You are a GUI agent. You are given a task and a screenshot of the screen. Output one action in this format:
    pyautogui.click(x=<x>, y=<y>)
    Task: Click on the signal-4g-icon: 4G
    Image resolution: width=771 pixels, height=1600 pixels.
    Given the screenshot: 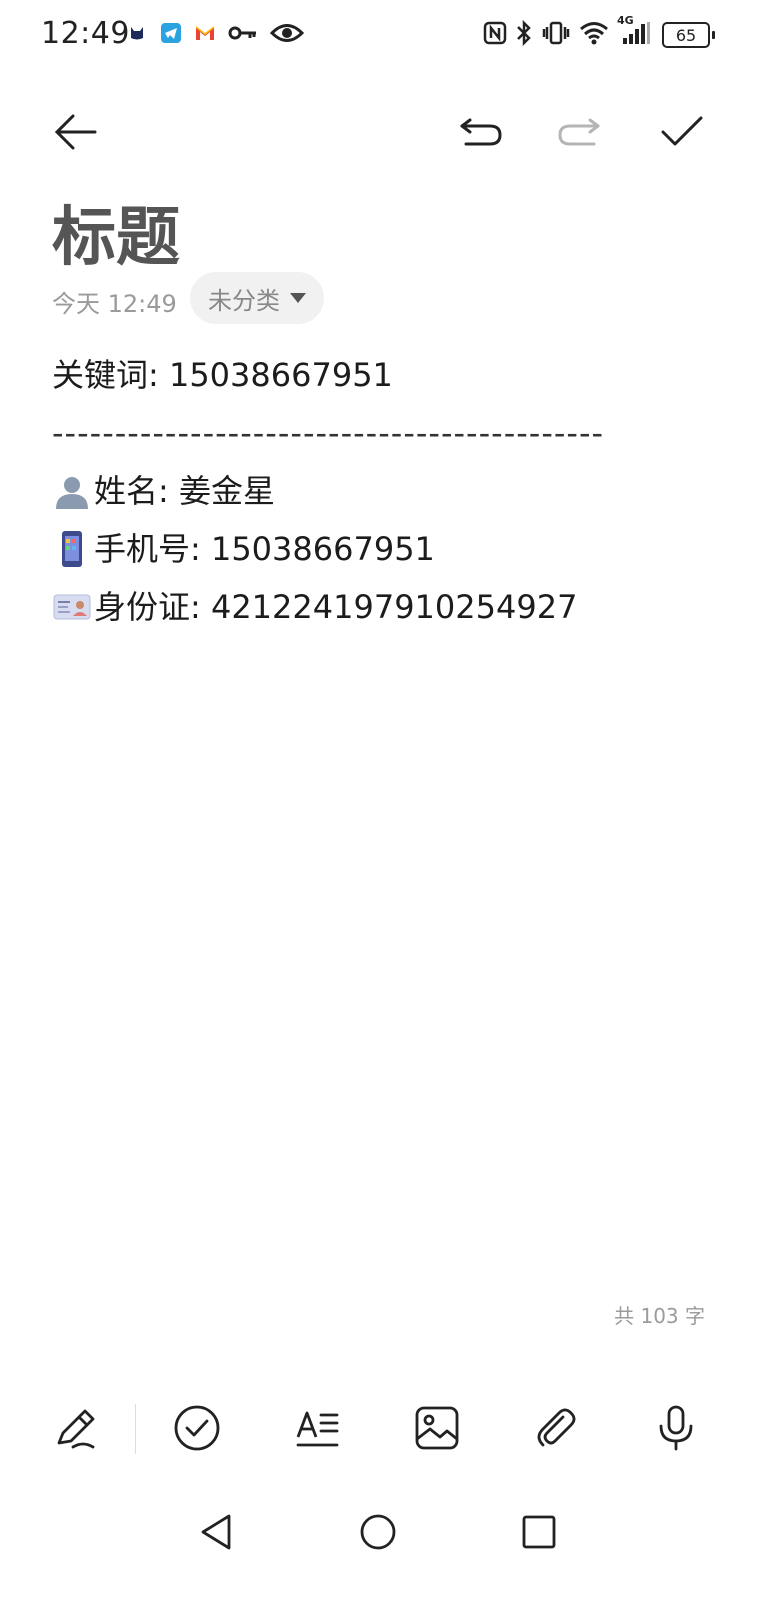 What is the action you would take?
    pyautogui.click(x=634, y=30)
    